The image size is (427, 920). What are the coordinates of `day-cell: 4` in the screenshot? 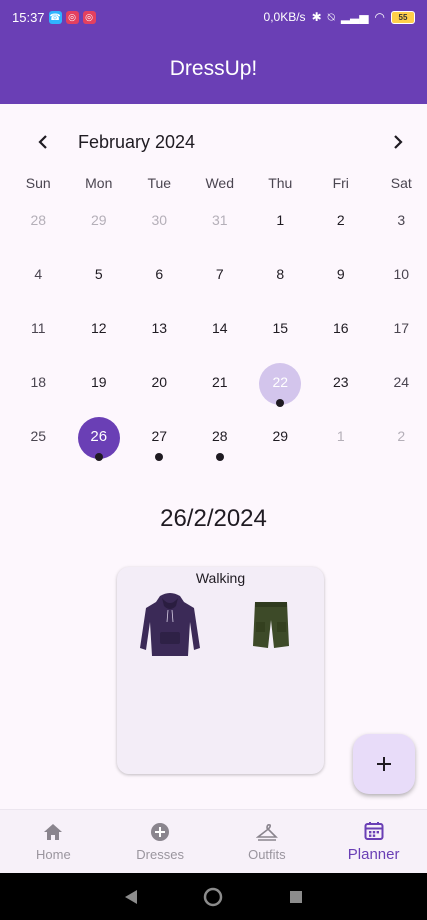 It's located at (38, 281).